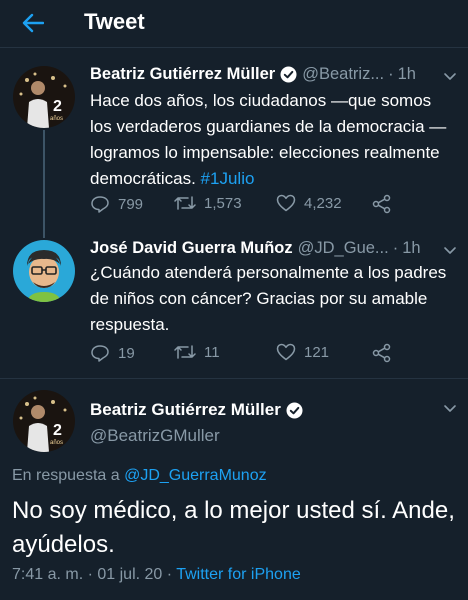  What do you see at coordinates (212, 352) in the screenshot?
I see `retweet-count: 11` at bounding box center [212, 352].